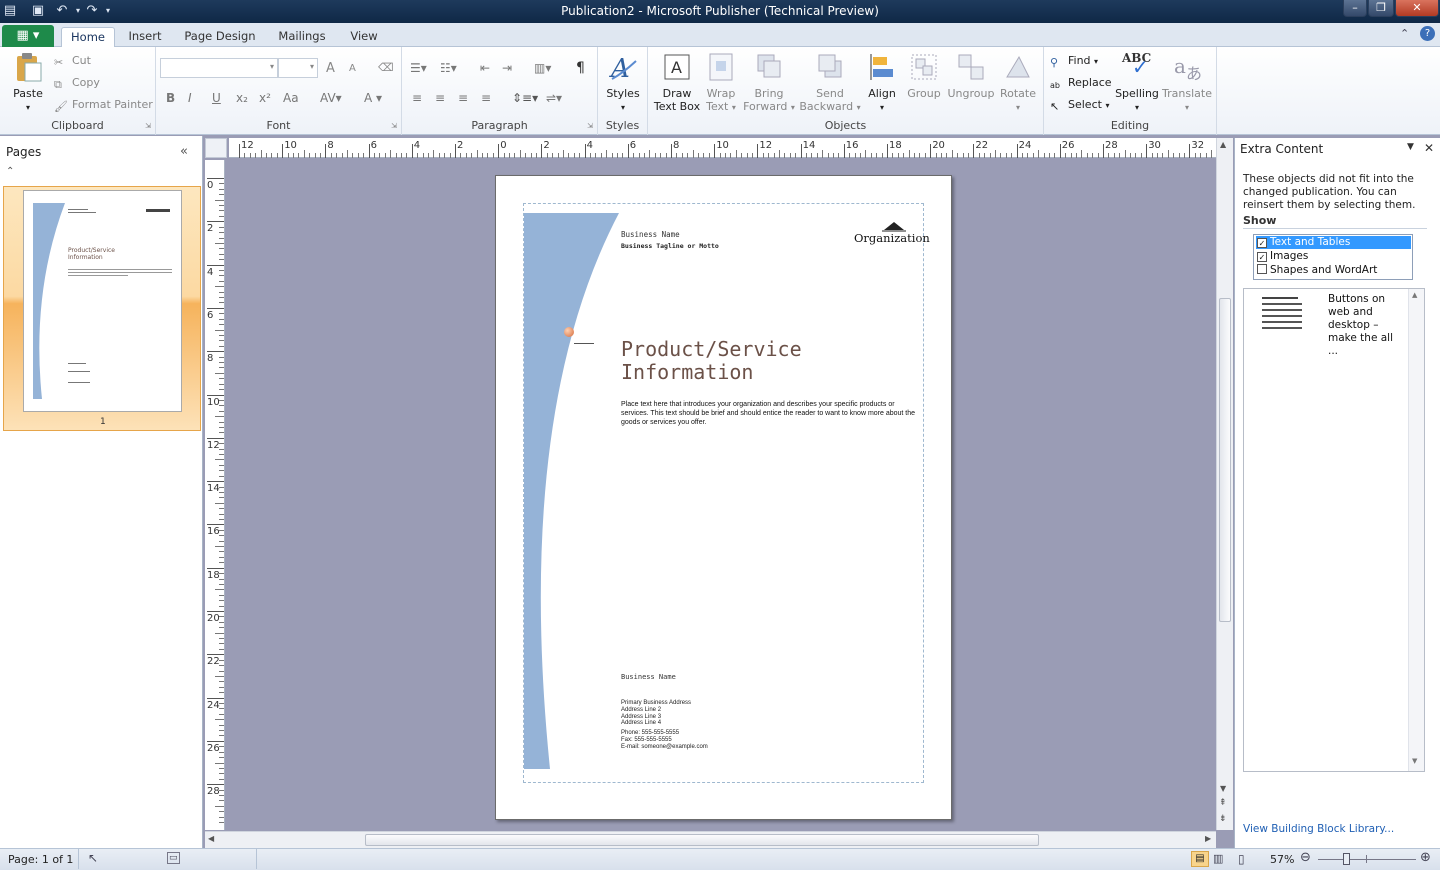 This screenshot has width=1440, height=870. I want to click on tab-view: View, so click(364, 37).